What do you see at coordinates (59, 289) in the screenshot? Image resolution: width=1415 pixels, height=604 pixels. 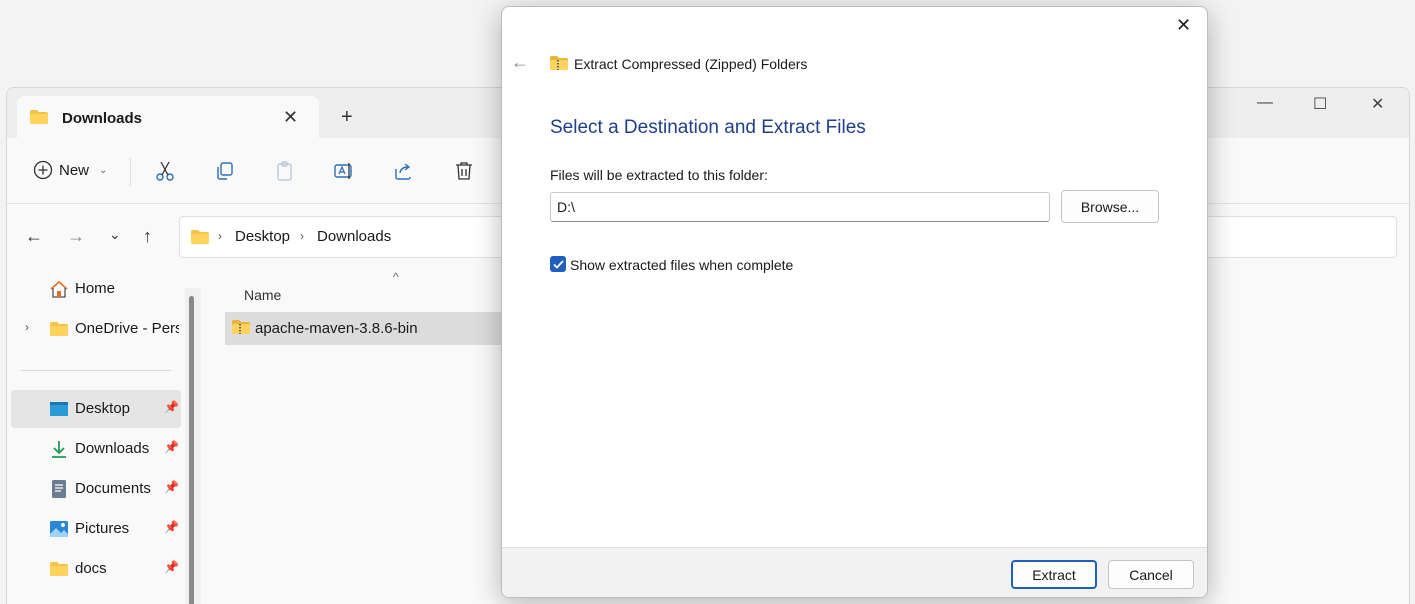 I see `home-icon` at bounding box center [59, 289].